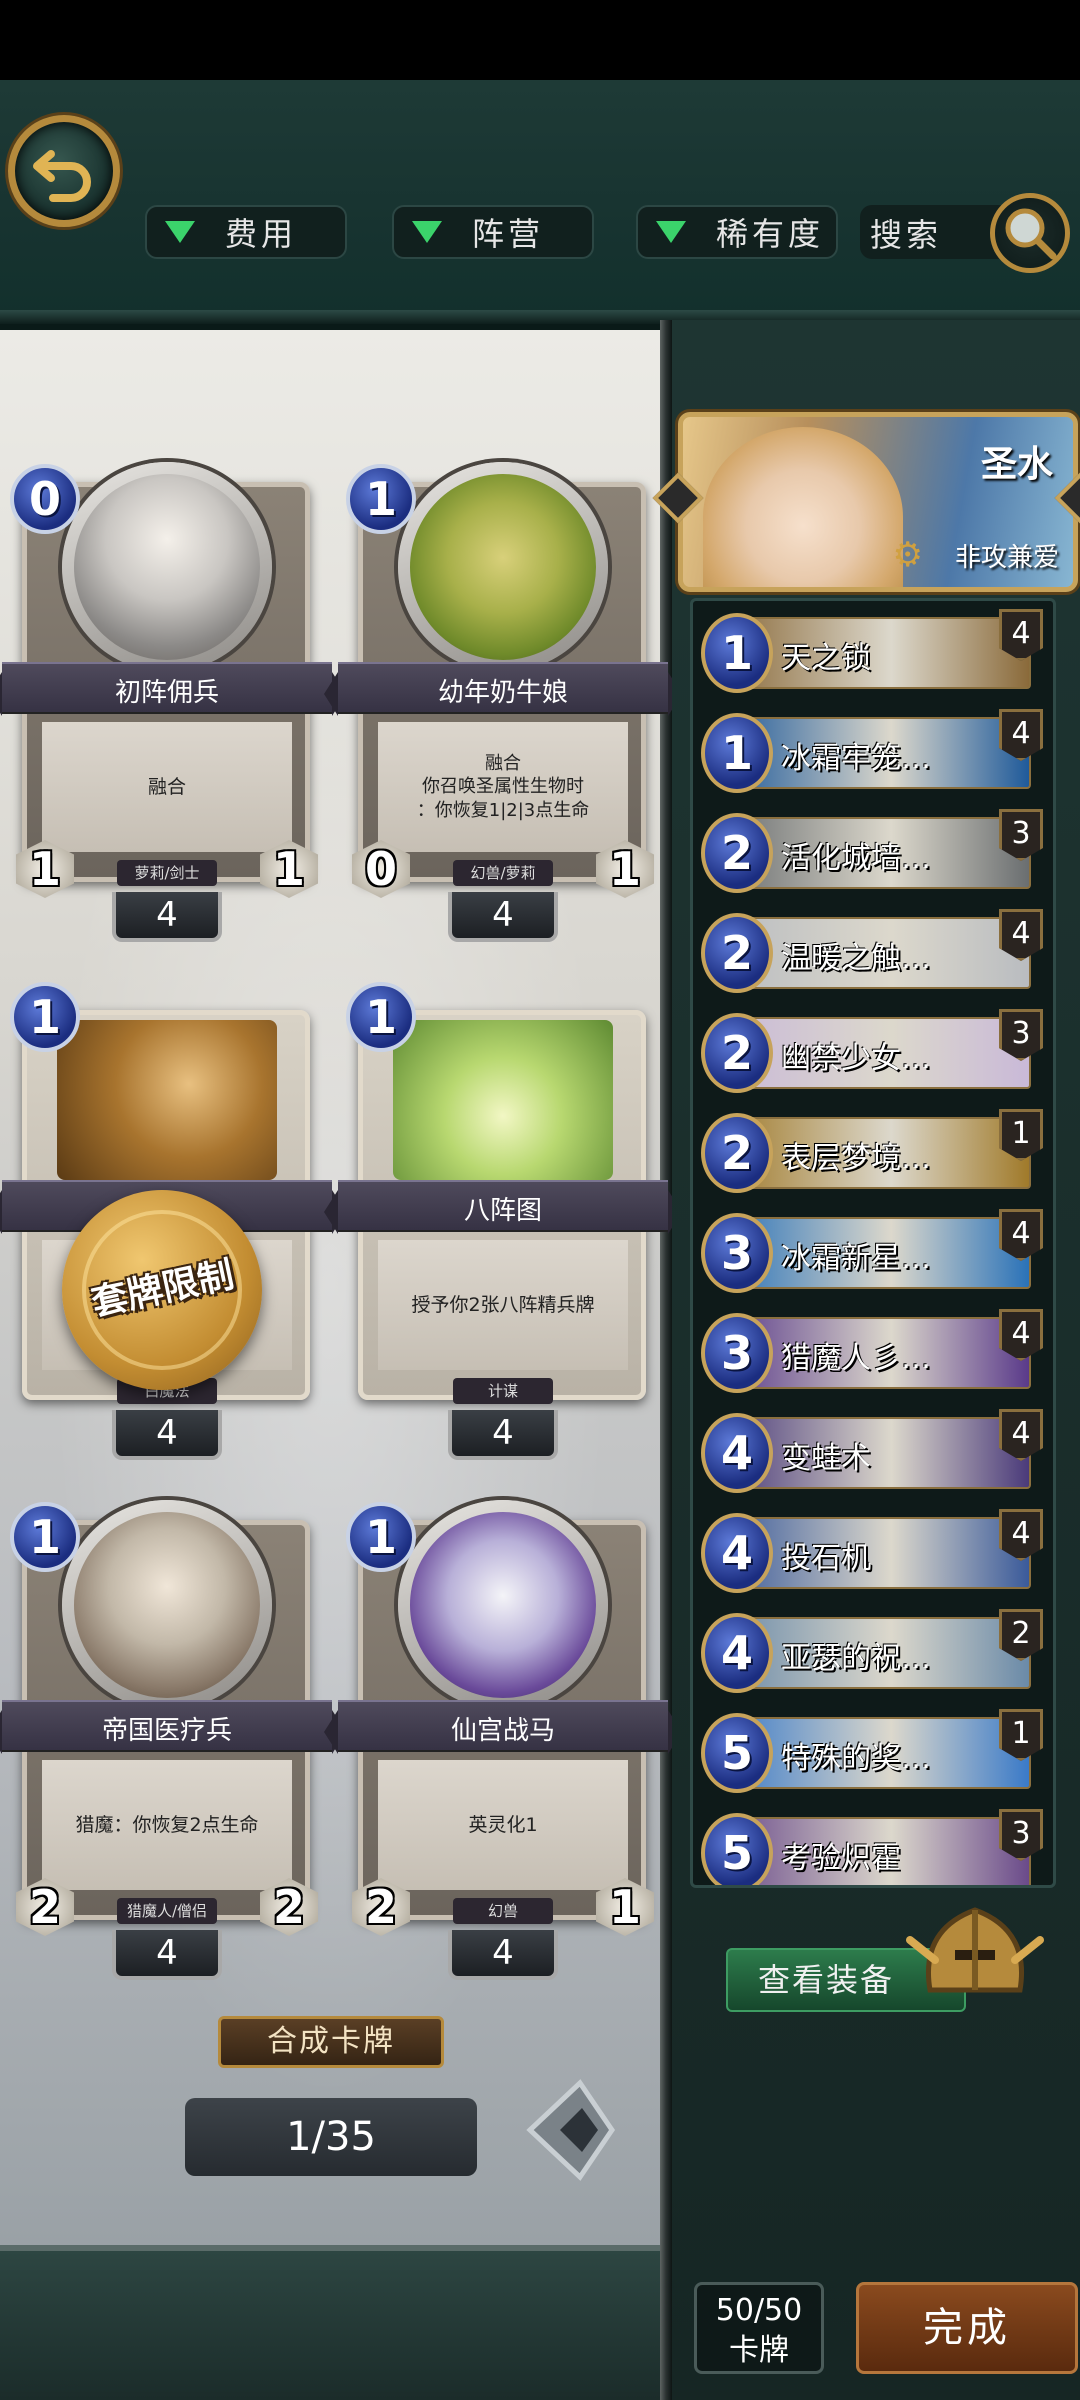 The height and width of the screenshot is (2400, 1080). Describe the element at coordinates (503, 787) in the screenshot. I see `card-description: 融合 你召唤圣属性生物时 ：你恢复1|2|3点生命` at that location.